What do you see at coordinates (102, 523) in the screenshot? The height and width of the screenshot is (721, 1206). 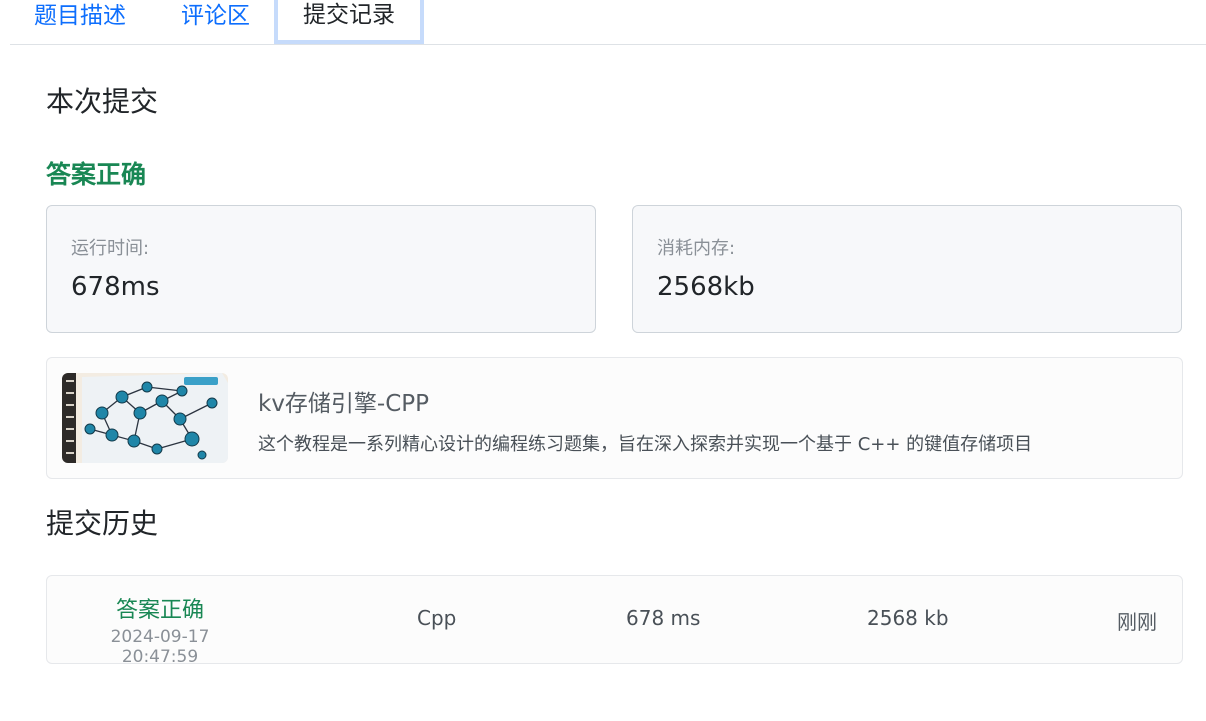 I see `submission-history-title: 提交历史` at bounding box center [102, 523].